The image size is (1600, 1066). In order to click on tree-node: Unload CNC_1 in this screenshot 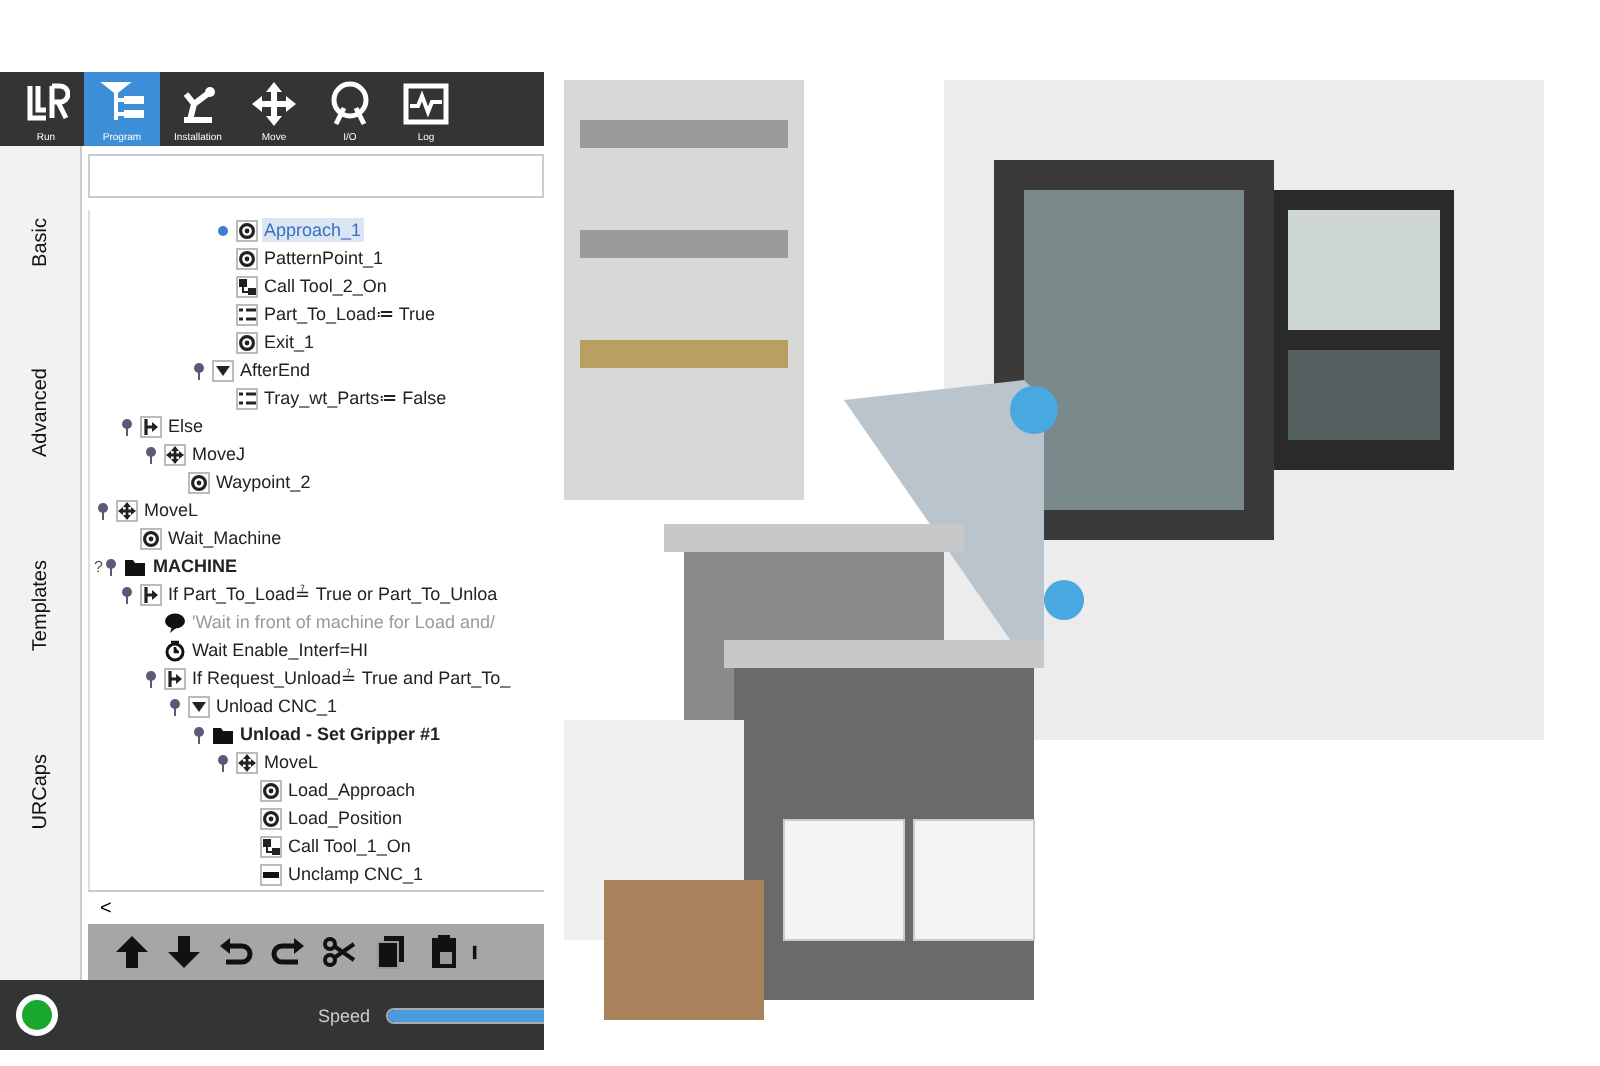, I will do `click(277, 706)`.